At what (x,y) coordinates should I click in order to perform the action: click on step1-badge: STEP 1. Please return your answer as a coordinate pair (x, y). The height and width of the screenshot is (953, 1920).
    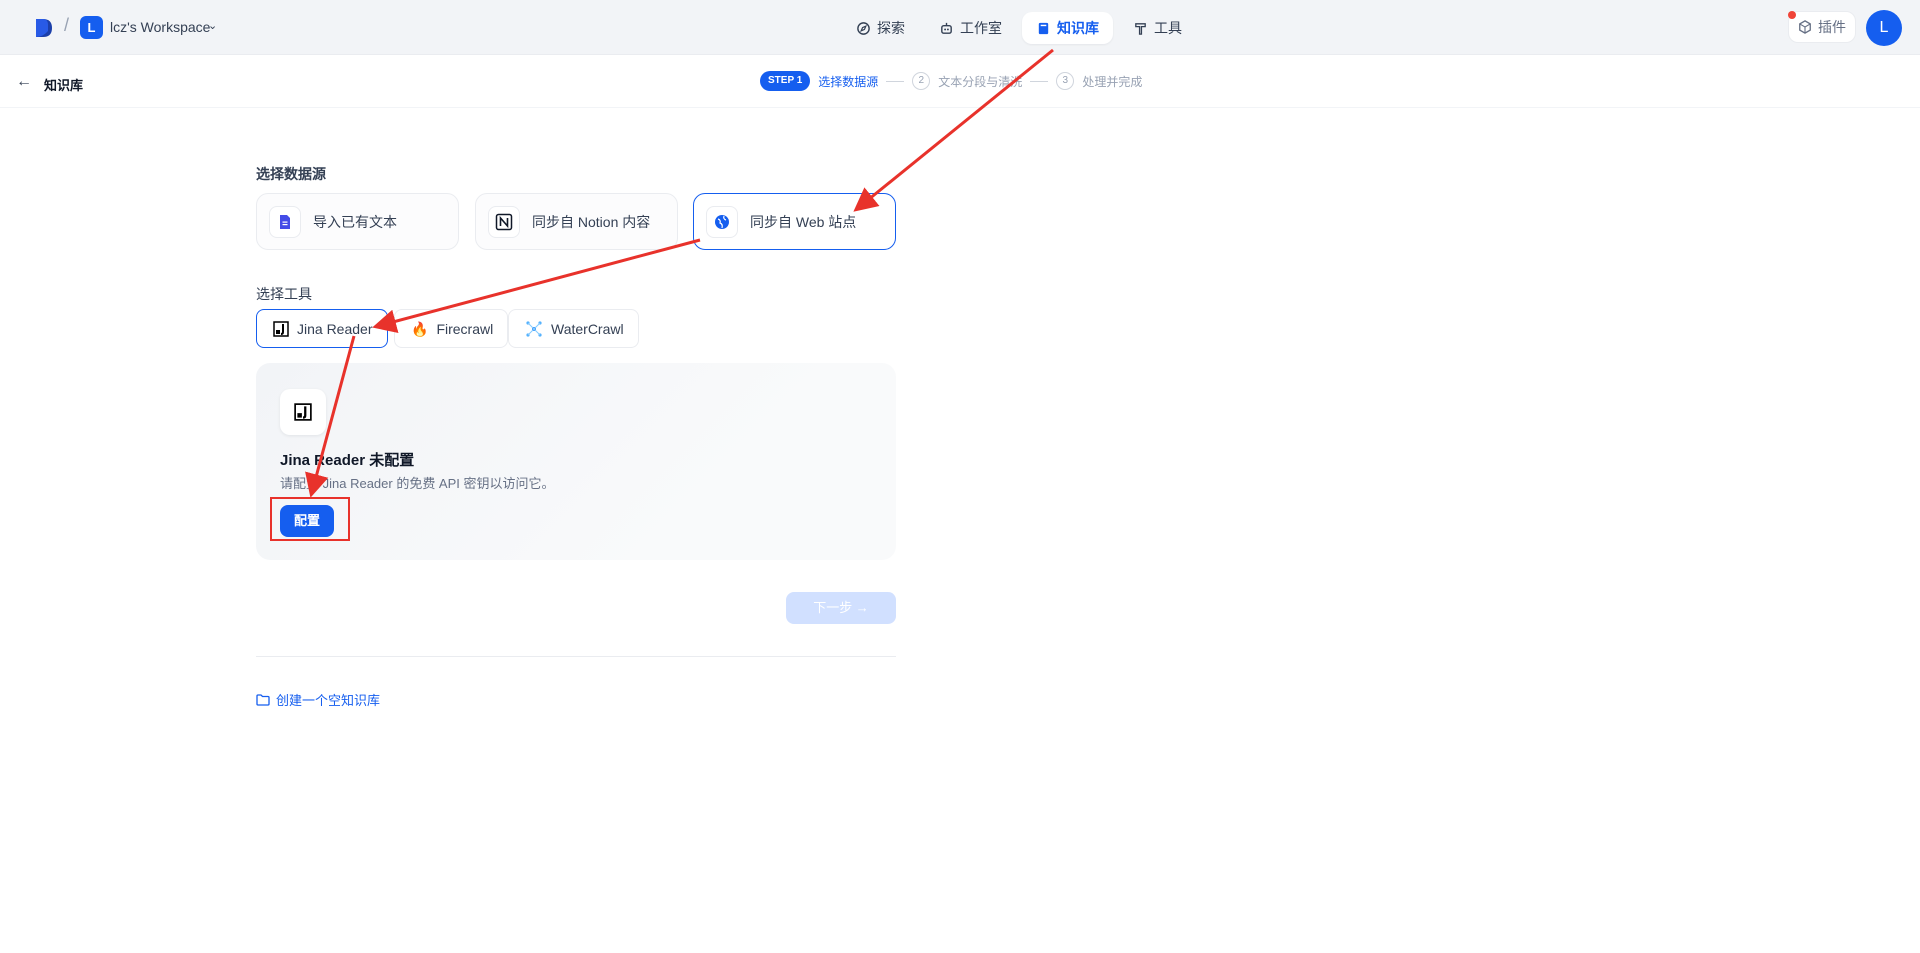
    Looking at the image, I should click on (785, 81).